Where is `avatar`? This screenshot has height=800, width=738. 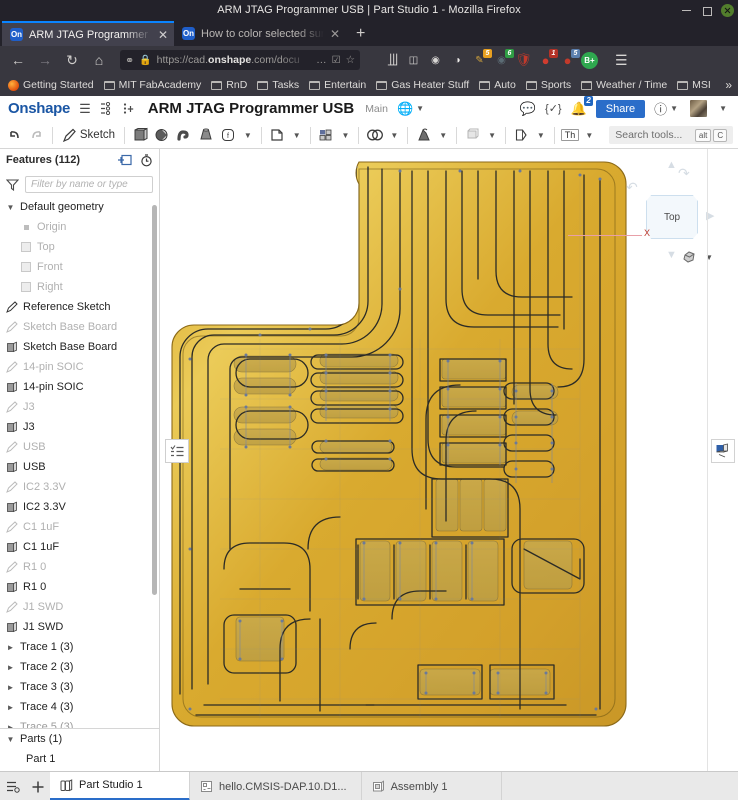 avatar is located at coordinates (699, 108).